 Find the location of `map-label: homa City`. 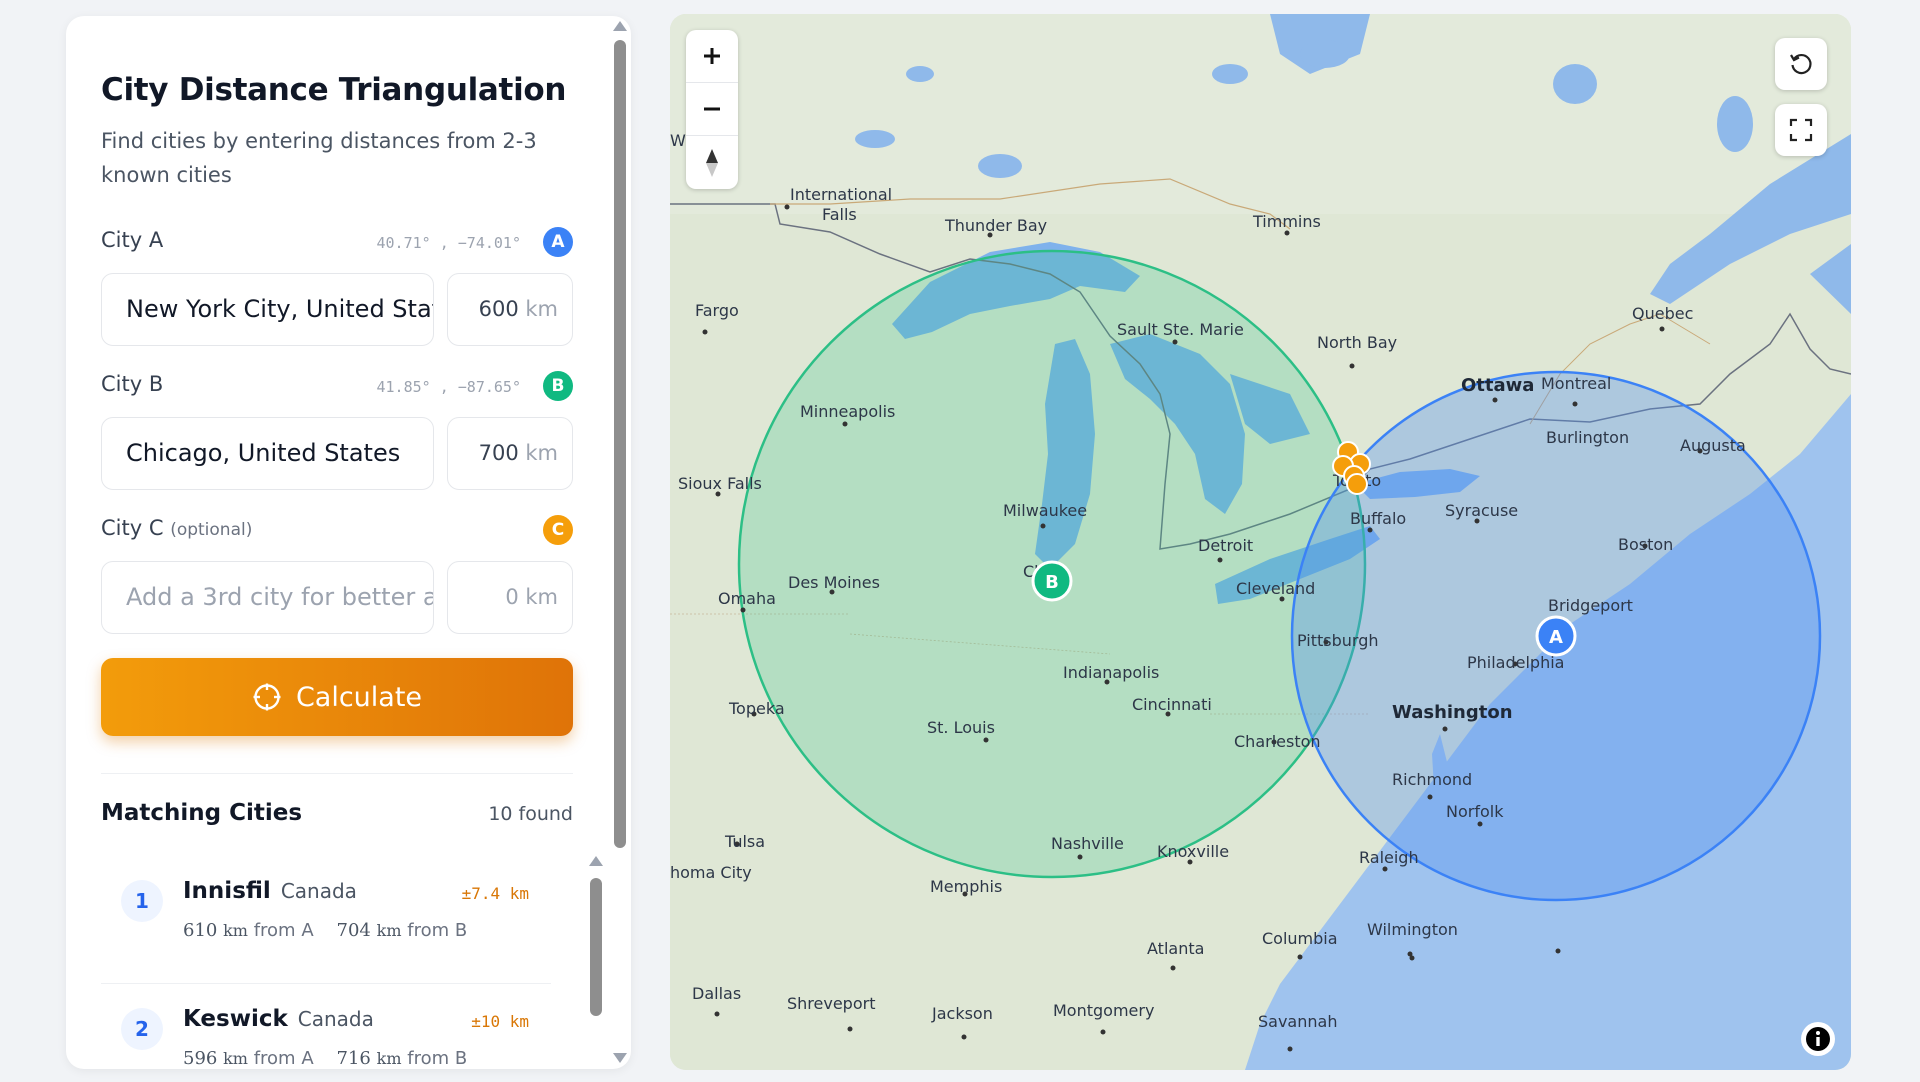

map-label: homa City is located at coordinates (711, 872).